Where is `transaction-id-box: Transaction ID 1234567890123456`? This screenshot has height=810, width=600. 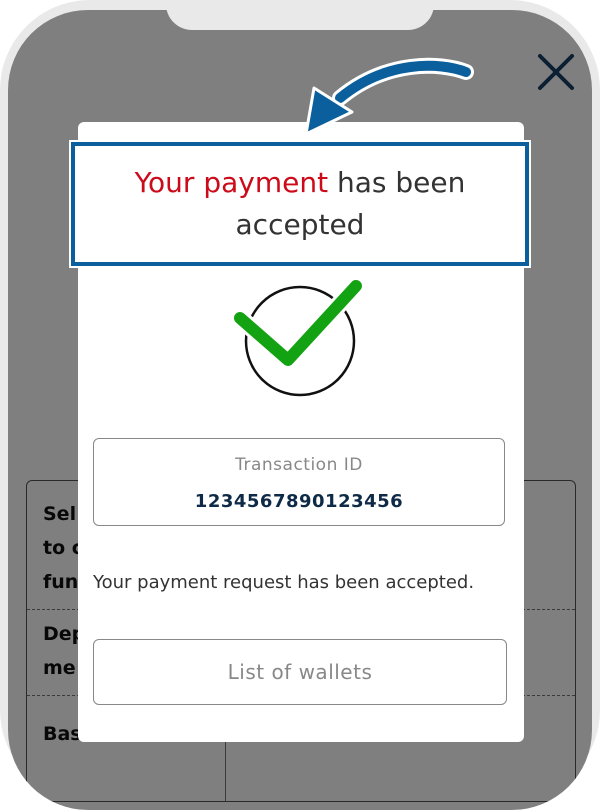
transaction-id-box: Transaction ID 1234567890123456 is located at coordinates (299, 482).